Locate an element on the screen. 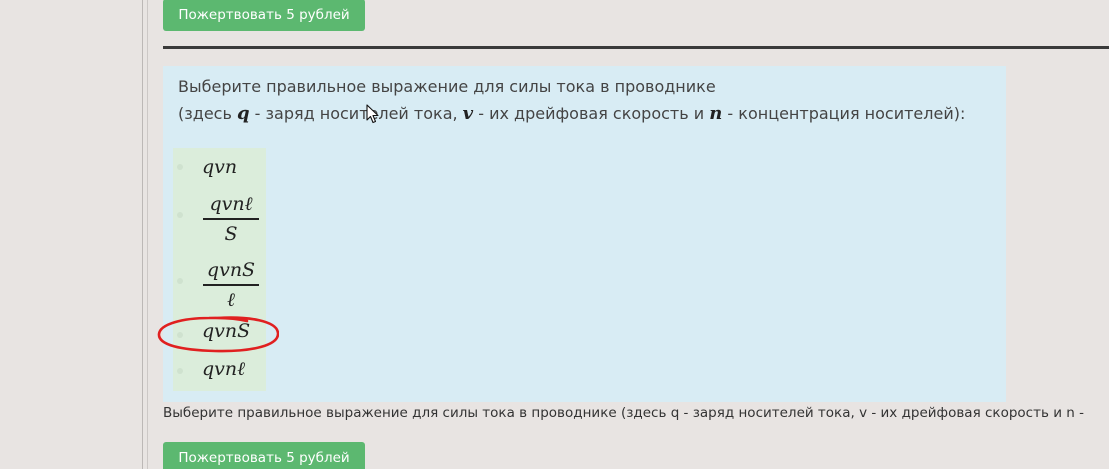 The height and width of the screenshot is (469, 1109). option-fraction: qvnℓ S is located at coordinates (231, 219).